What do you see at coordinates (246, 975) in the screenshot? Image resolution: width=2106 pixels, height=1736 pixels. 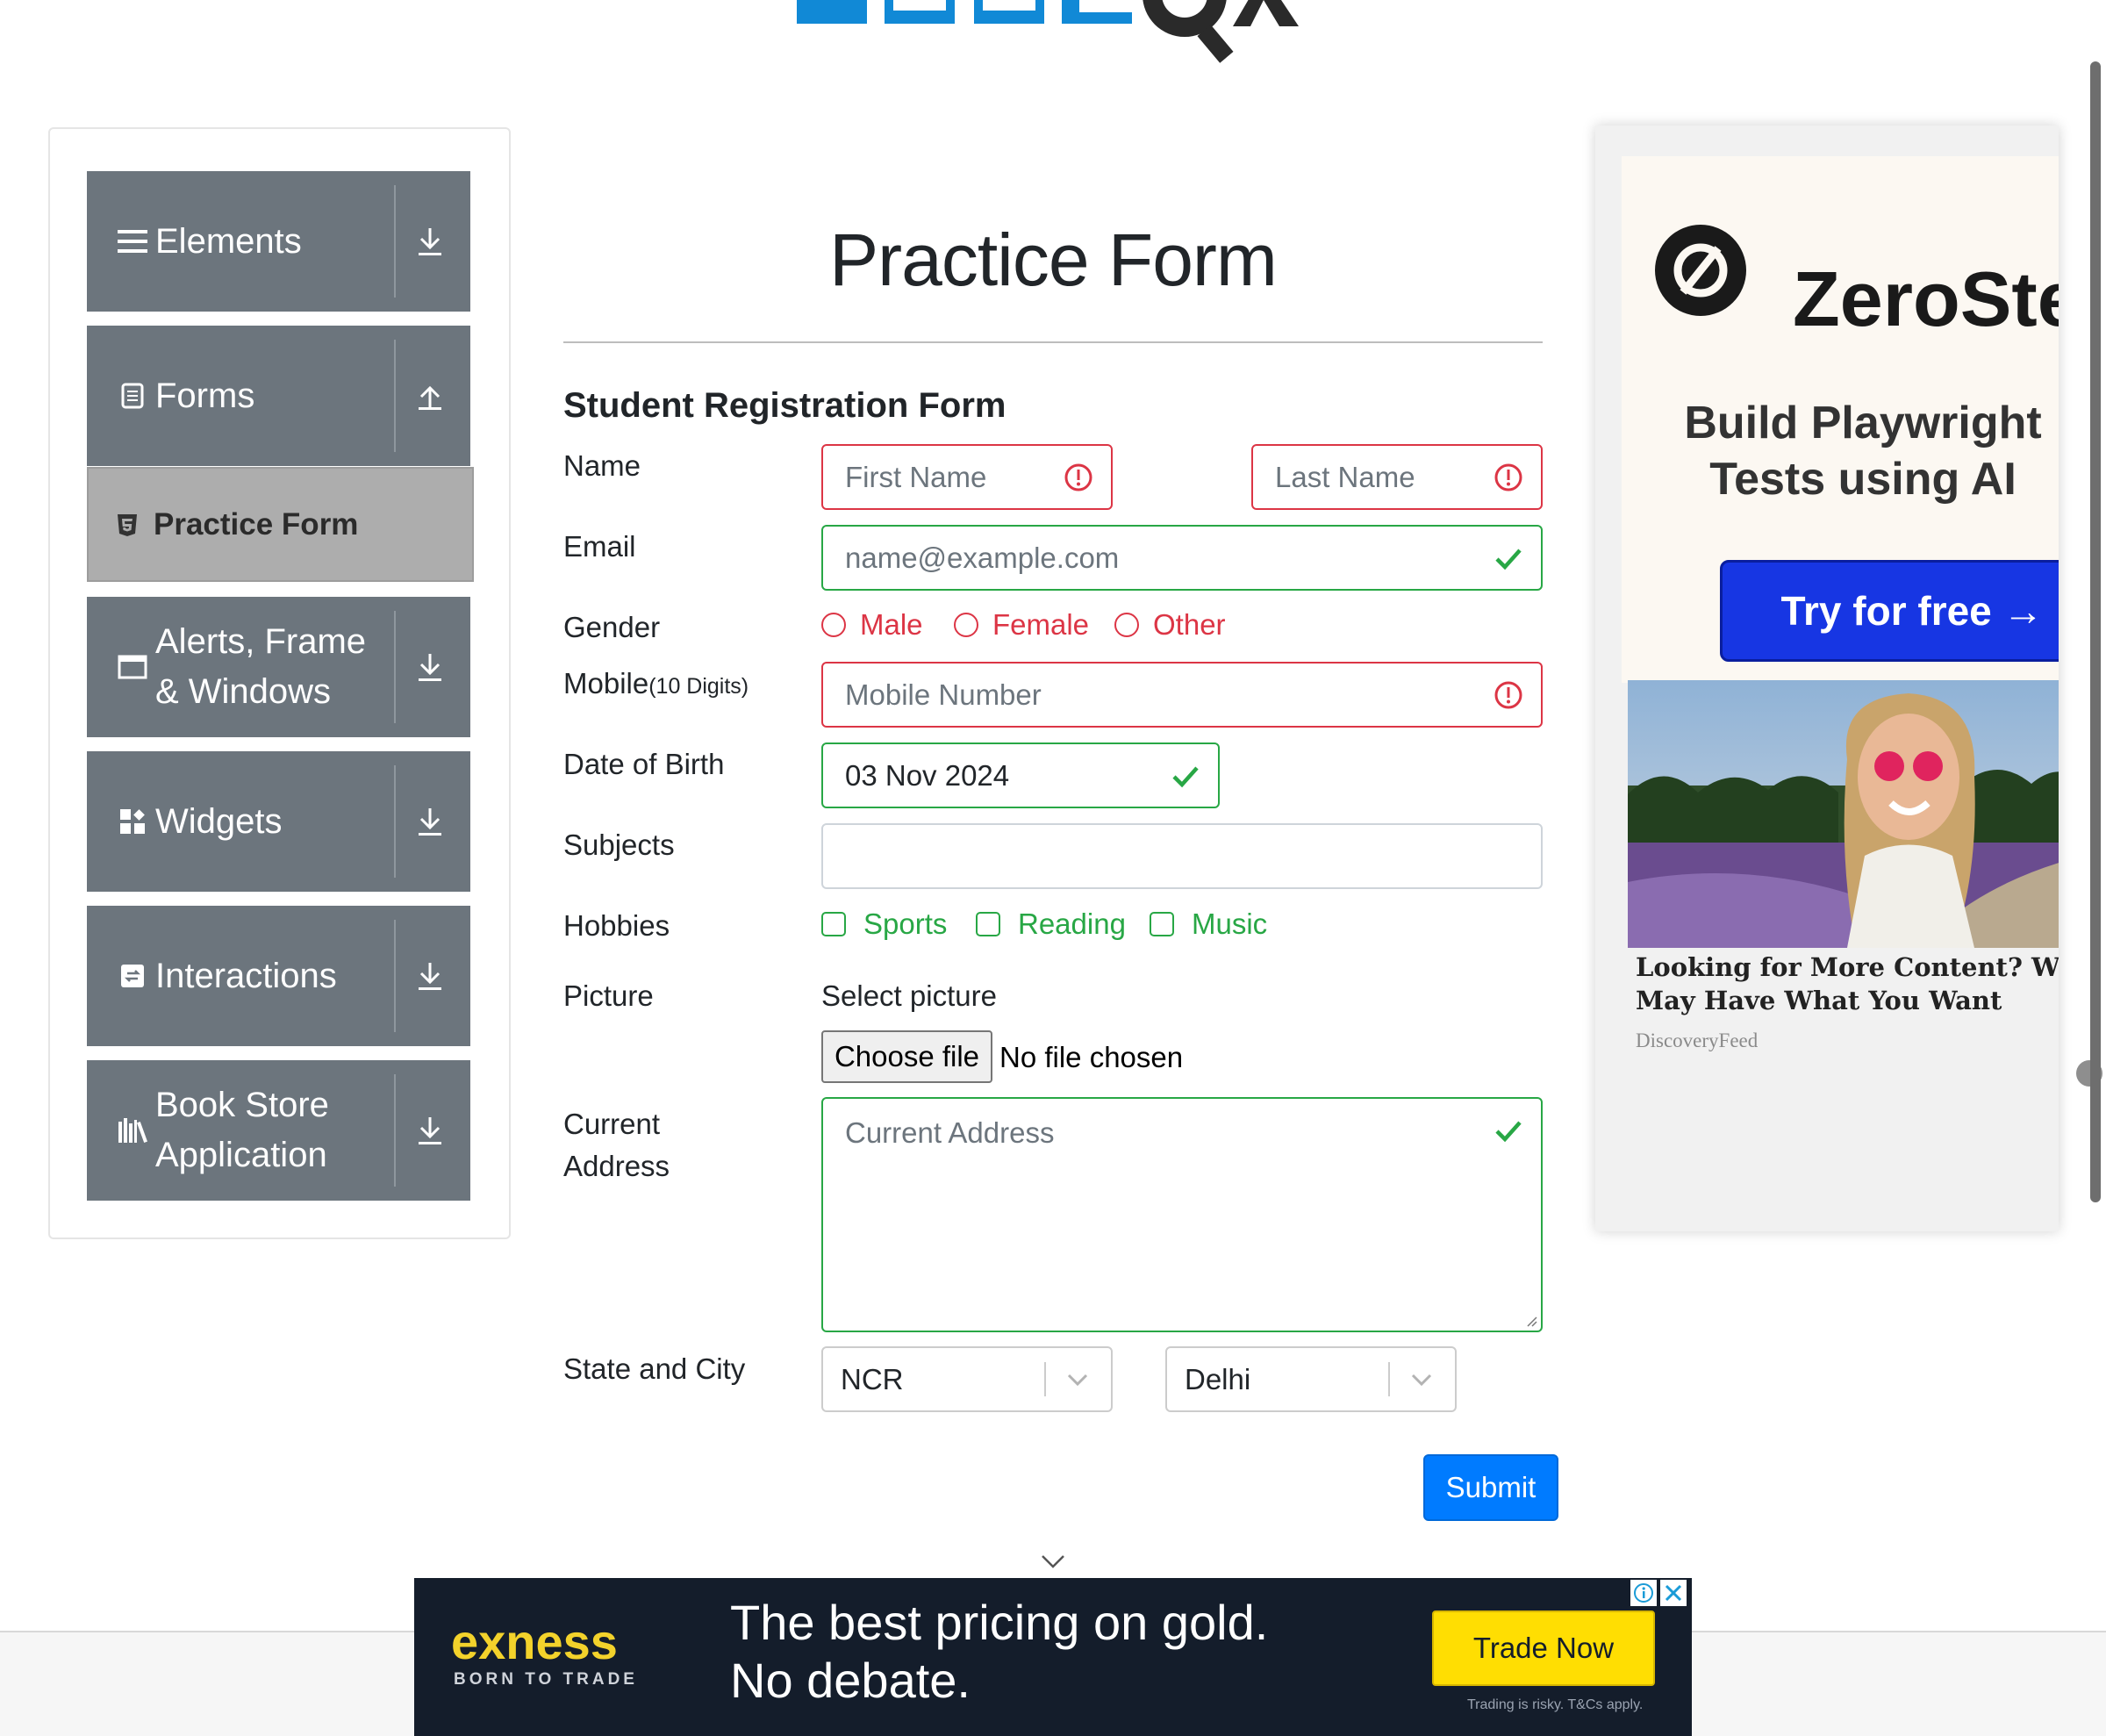 I see `sidebar-group-label: Interactions` at bounding box center [246, 975].